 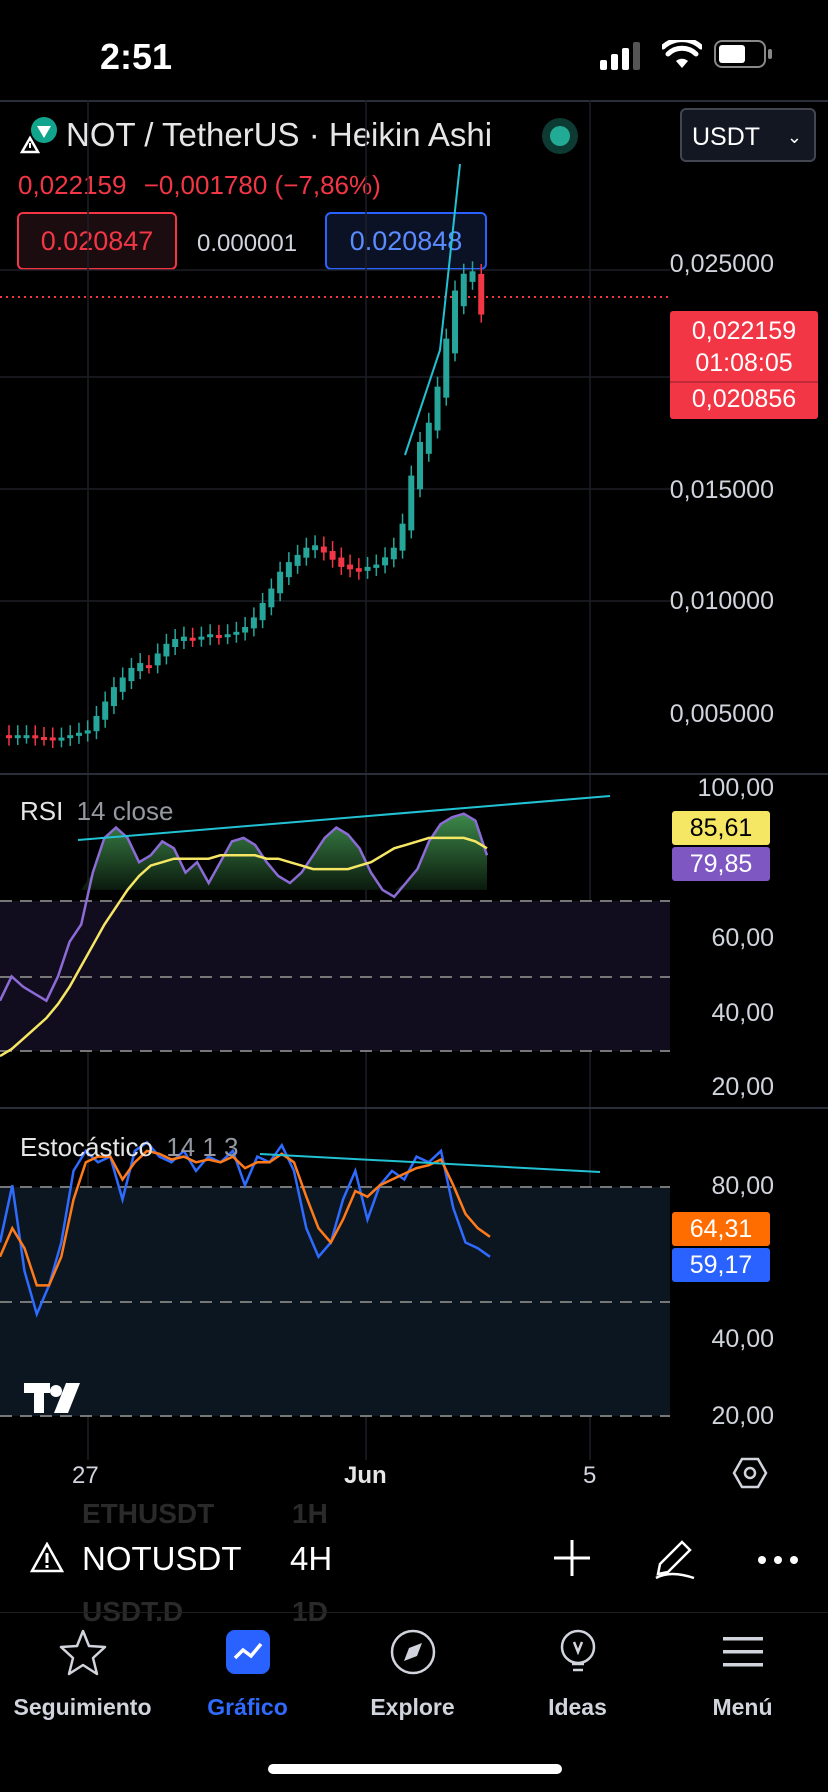 What do you see at coordinates (778, 1560) in the screenshot?
I see `more-icon` at bounding box center [778, 1560].